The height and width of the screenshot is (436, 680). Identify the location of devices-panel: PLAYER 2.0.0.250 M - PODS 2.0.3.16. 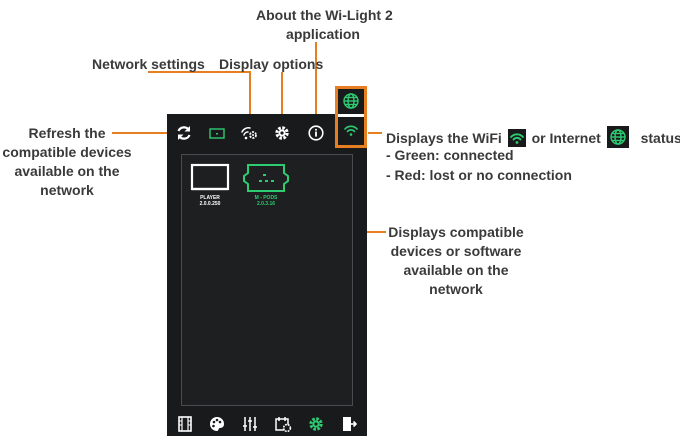
(267, 280).